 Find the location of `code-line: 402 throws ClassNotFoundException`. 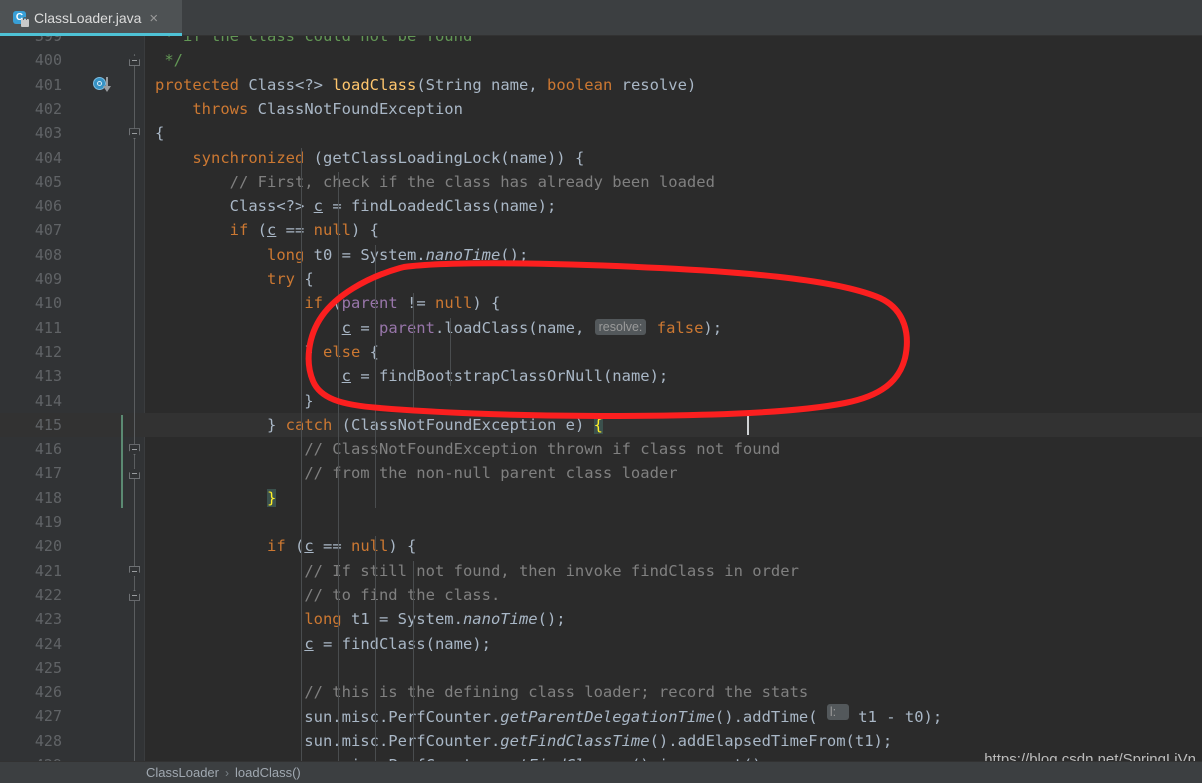

code-line: 402 throws ClassNotFoundException is located at coordinates (601, 109).